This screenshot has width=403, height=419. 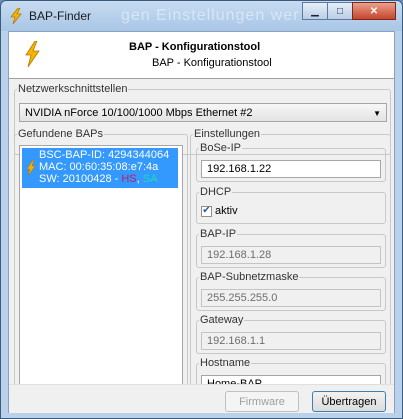 I want to click on close-icon: ✕, so click(x=374, y=11).